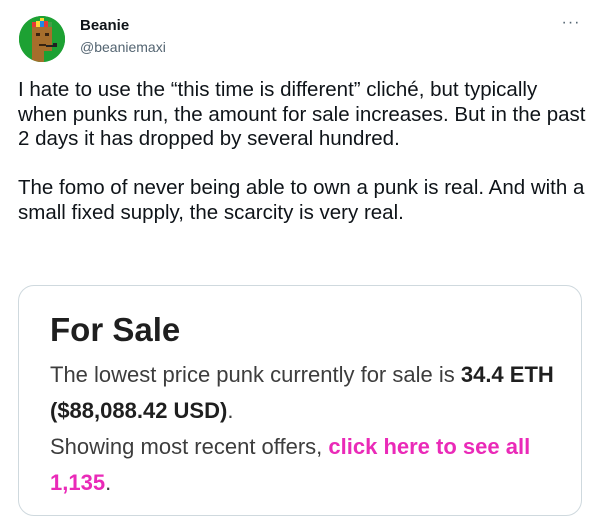 This screenshot has width=598, height=529. What do you see at coordinates (104, 26) in the screenshot?
I see `author-name: Beanie` at bounding box center [104, 26].